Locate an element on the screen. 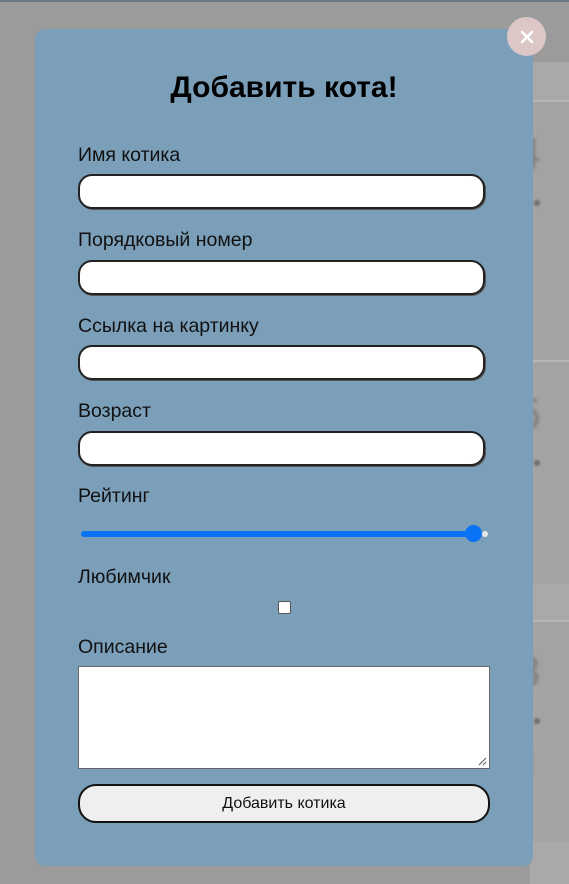  close-modal-button is located at coordinates (526, 36).